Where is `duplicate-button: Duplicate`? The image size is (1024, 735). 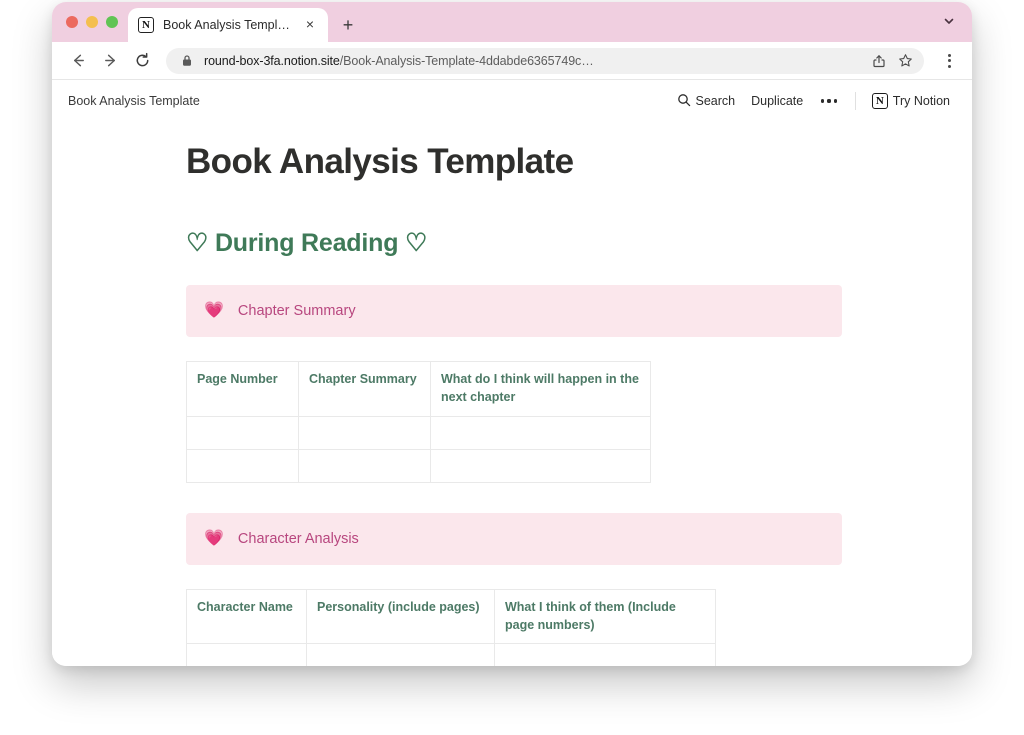 duplicate-button: Duplicate is located at coordinates (777, 101).